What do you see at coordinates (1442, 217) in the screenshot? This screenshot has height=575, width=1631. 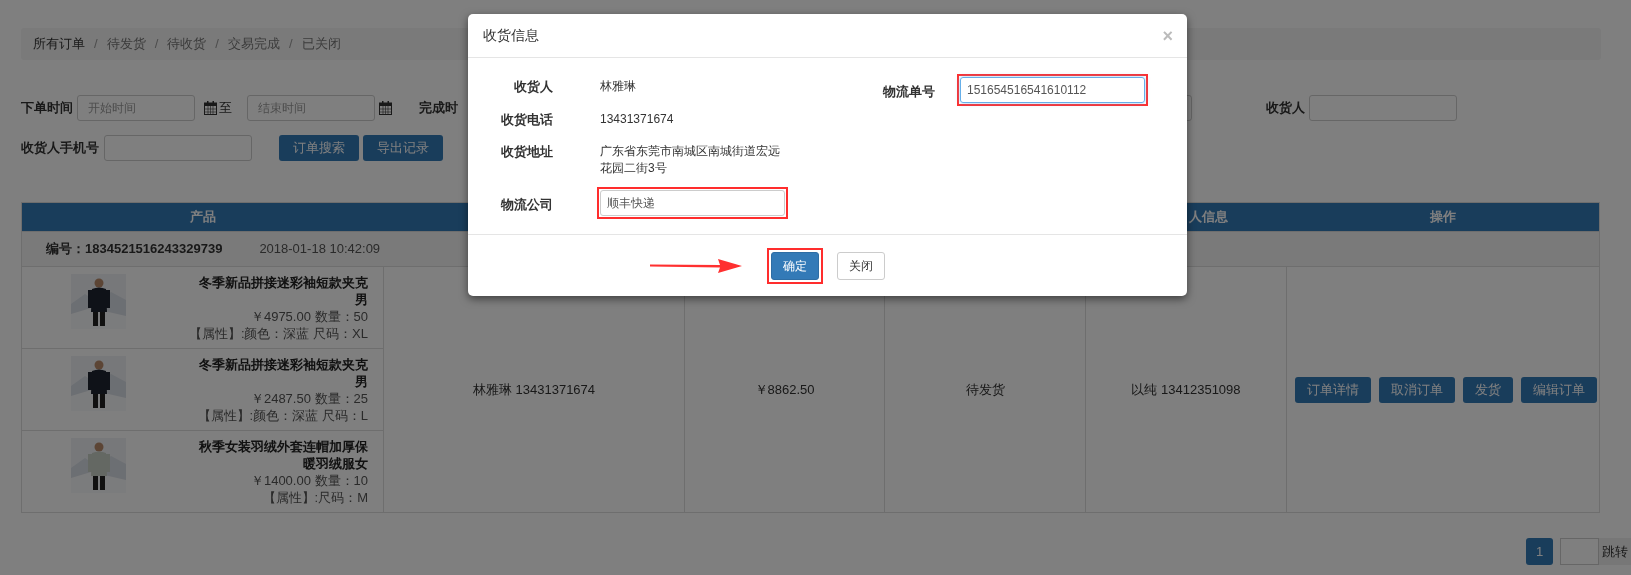 I see `column-header: 操作` at bounding box center [1442, 217].